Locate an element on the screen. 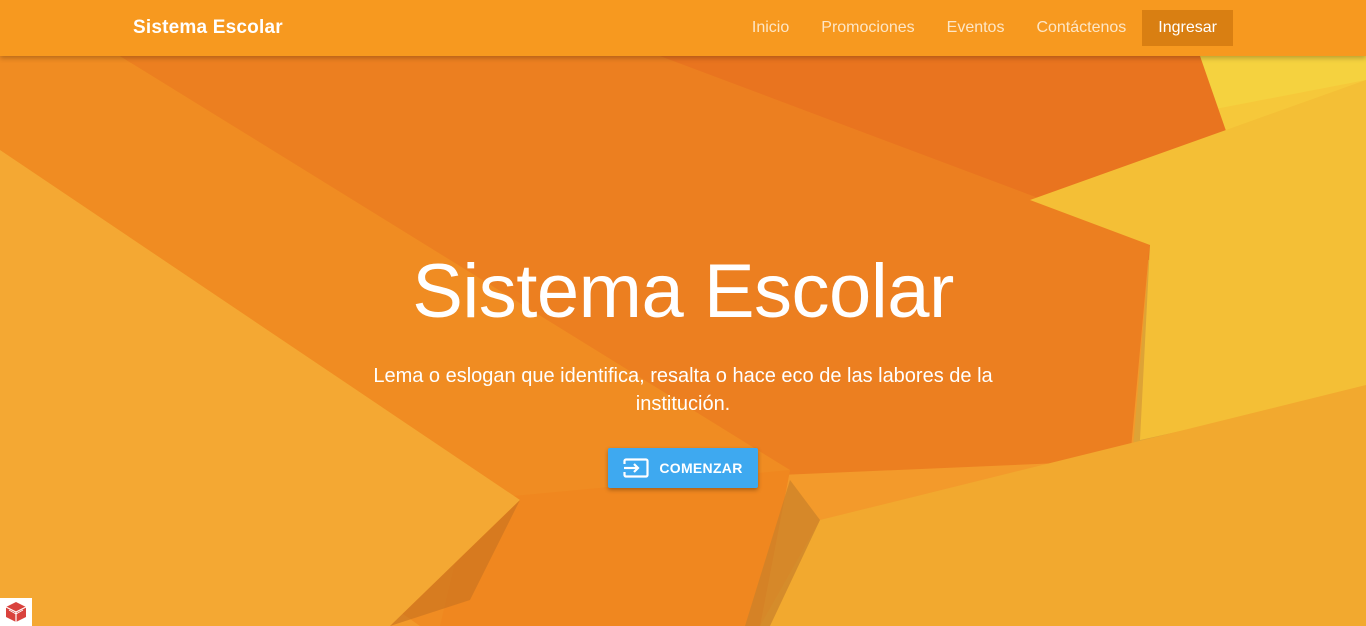  corner-widget is located at coordinates (16, 612).